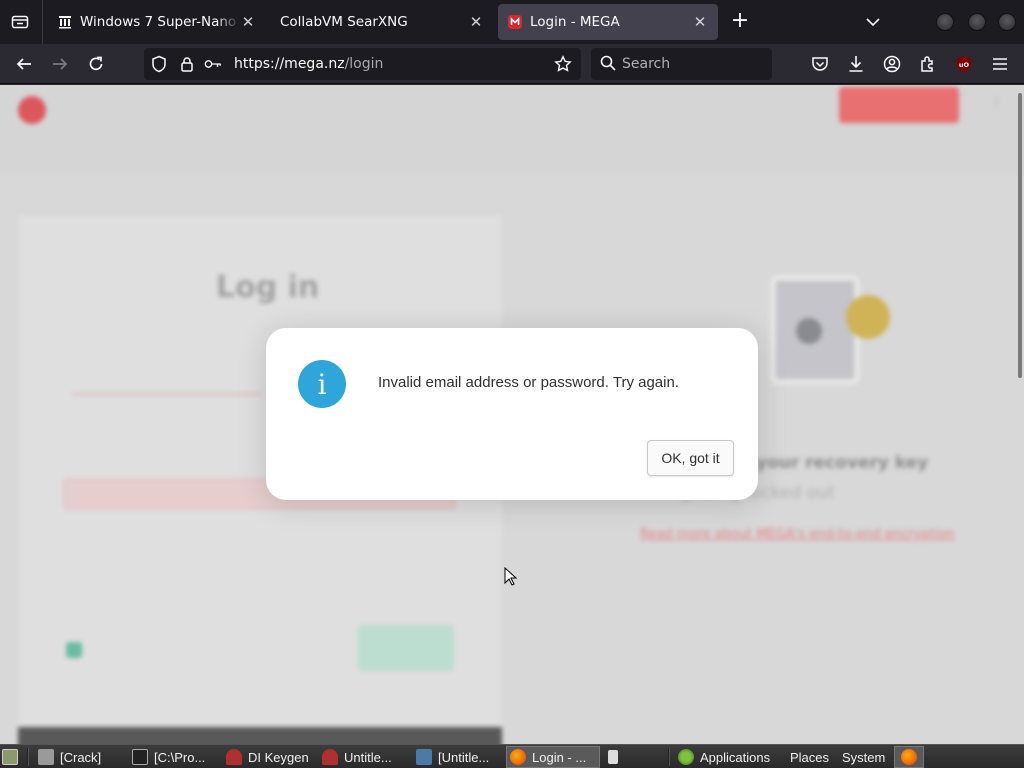 The image size is (1024, 768). I want to click on system-menu: System, so click(866, 757).